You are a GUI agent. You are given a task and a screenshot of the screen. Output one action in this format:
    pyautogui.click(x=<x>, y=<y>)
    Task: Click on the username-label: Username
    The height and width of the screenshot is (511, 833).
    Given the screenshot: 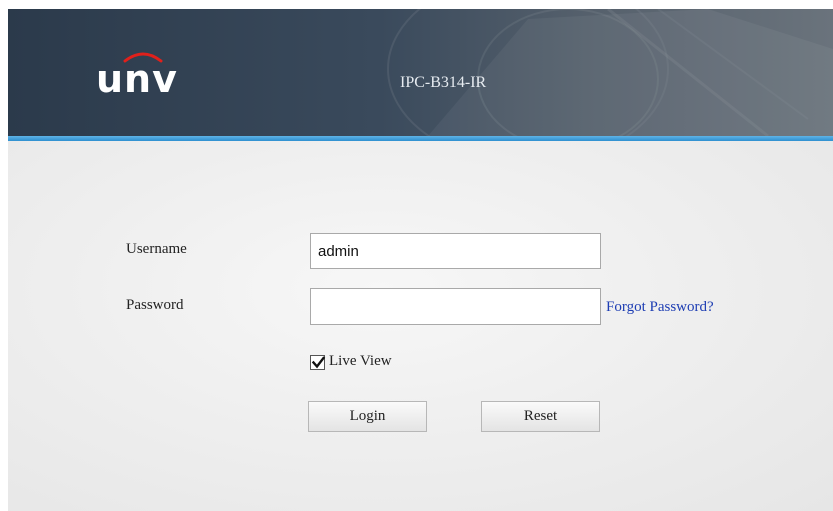 What is the action you would take?
    pyautogui.click(x=156, y=249)
    